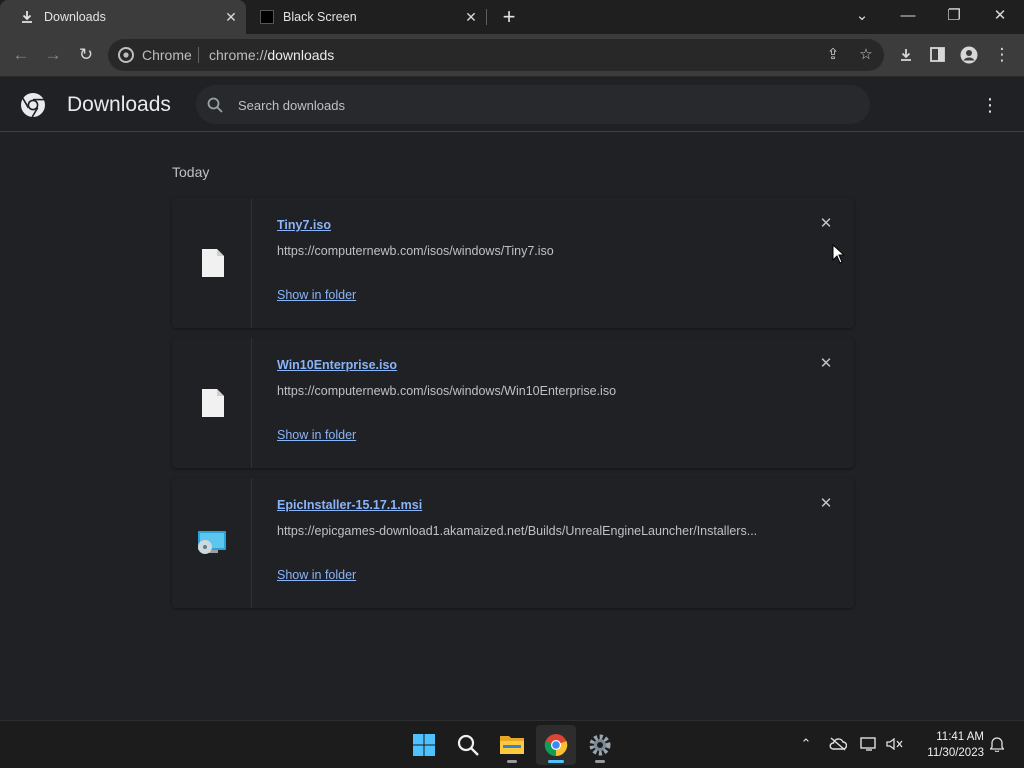  What do you see at coordinates (838, 744) in the screenshot?
I see `onedrive-offline-icon` at bounding box center [838, 744].